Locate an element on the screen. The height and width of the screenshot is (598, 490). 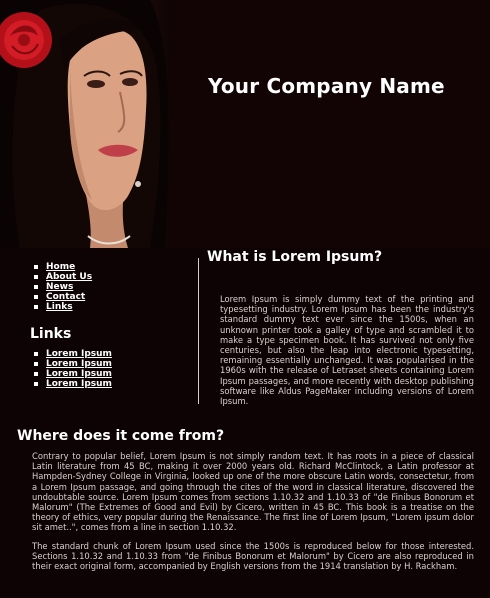
header-photo-woman is located at coordinates (86, 124).